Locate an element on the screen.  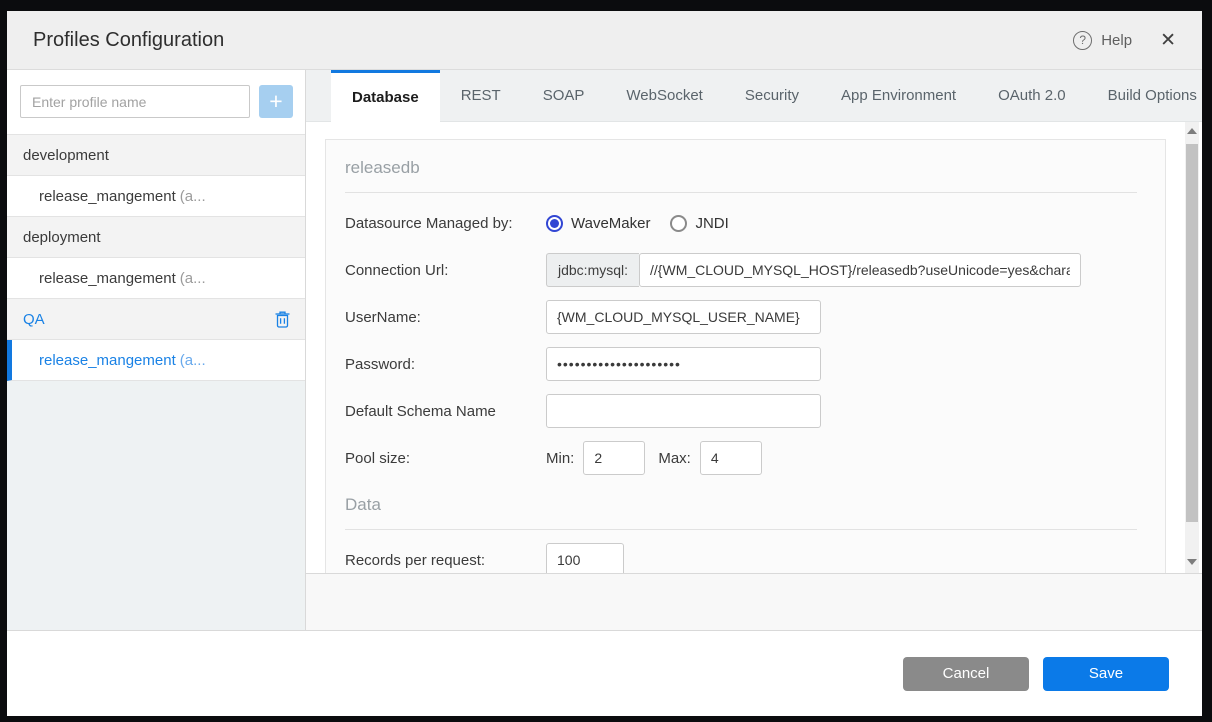
records-per-request-input is located at coordinates (585, 558).